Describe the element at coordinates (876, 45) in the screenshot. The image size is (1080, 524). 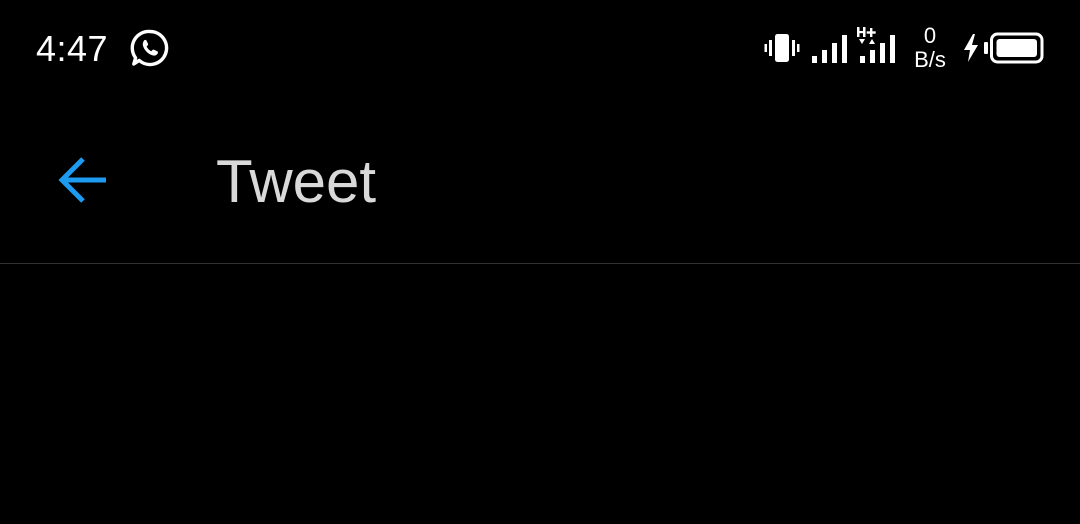
I see `signal-hplus-icon` at that location.